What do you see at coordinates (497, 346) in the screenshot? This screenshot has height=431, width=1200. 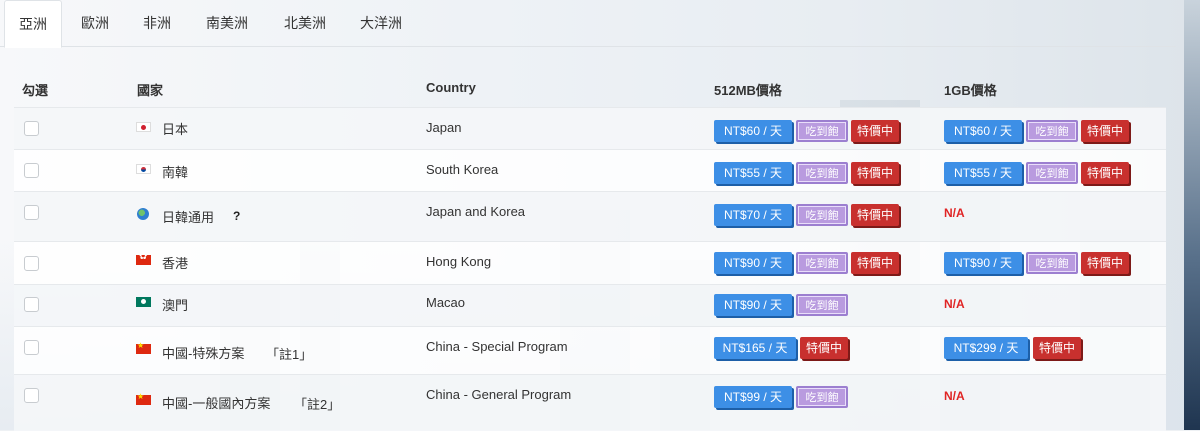 I see `country-name-en: China - Special Program` at bounding box center [497, 346].